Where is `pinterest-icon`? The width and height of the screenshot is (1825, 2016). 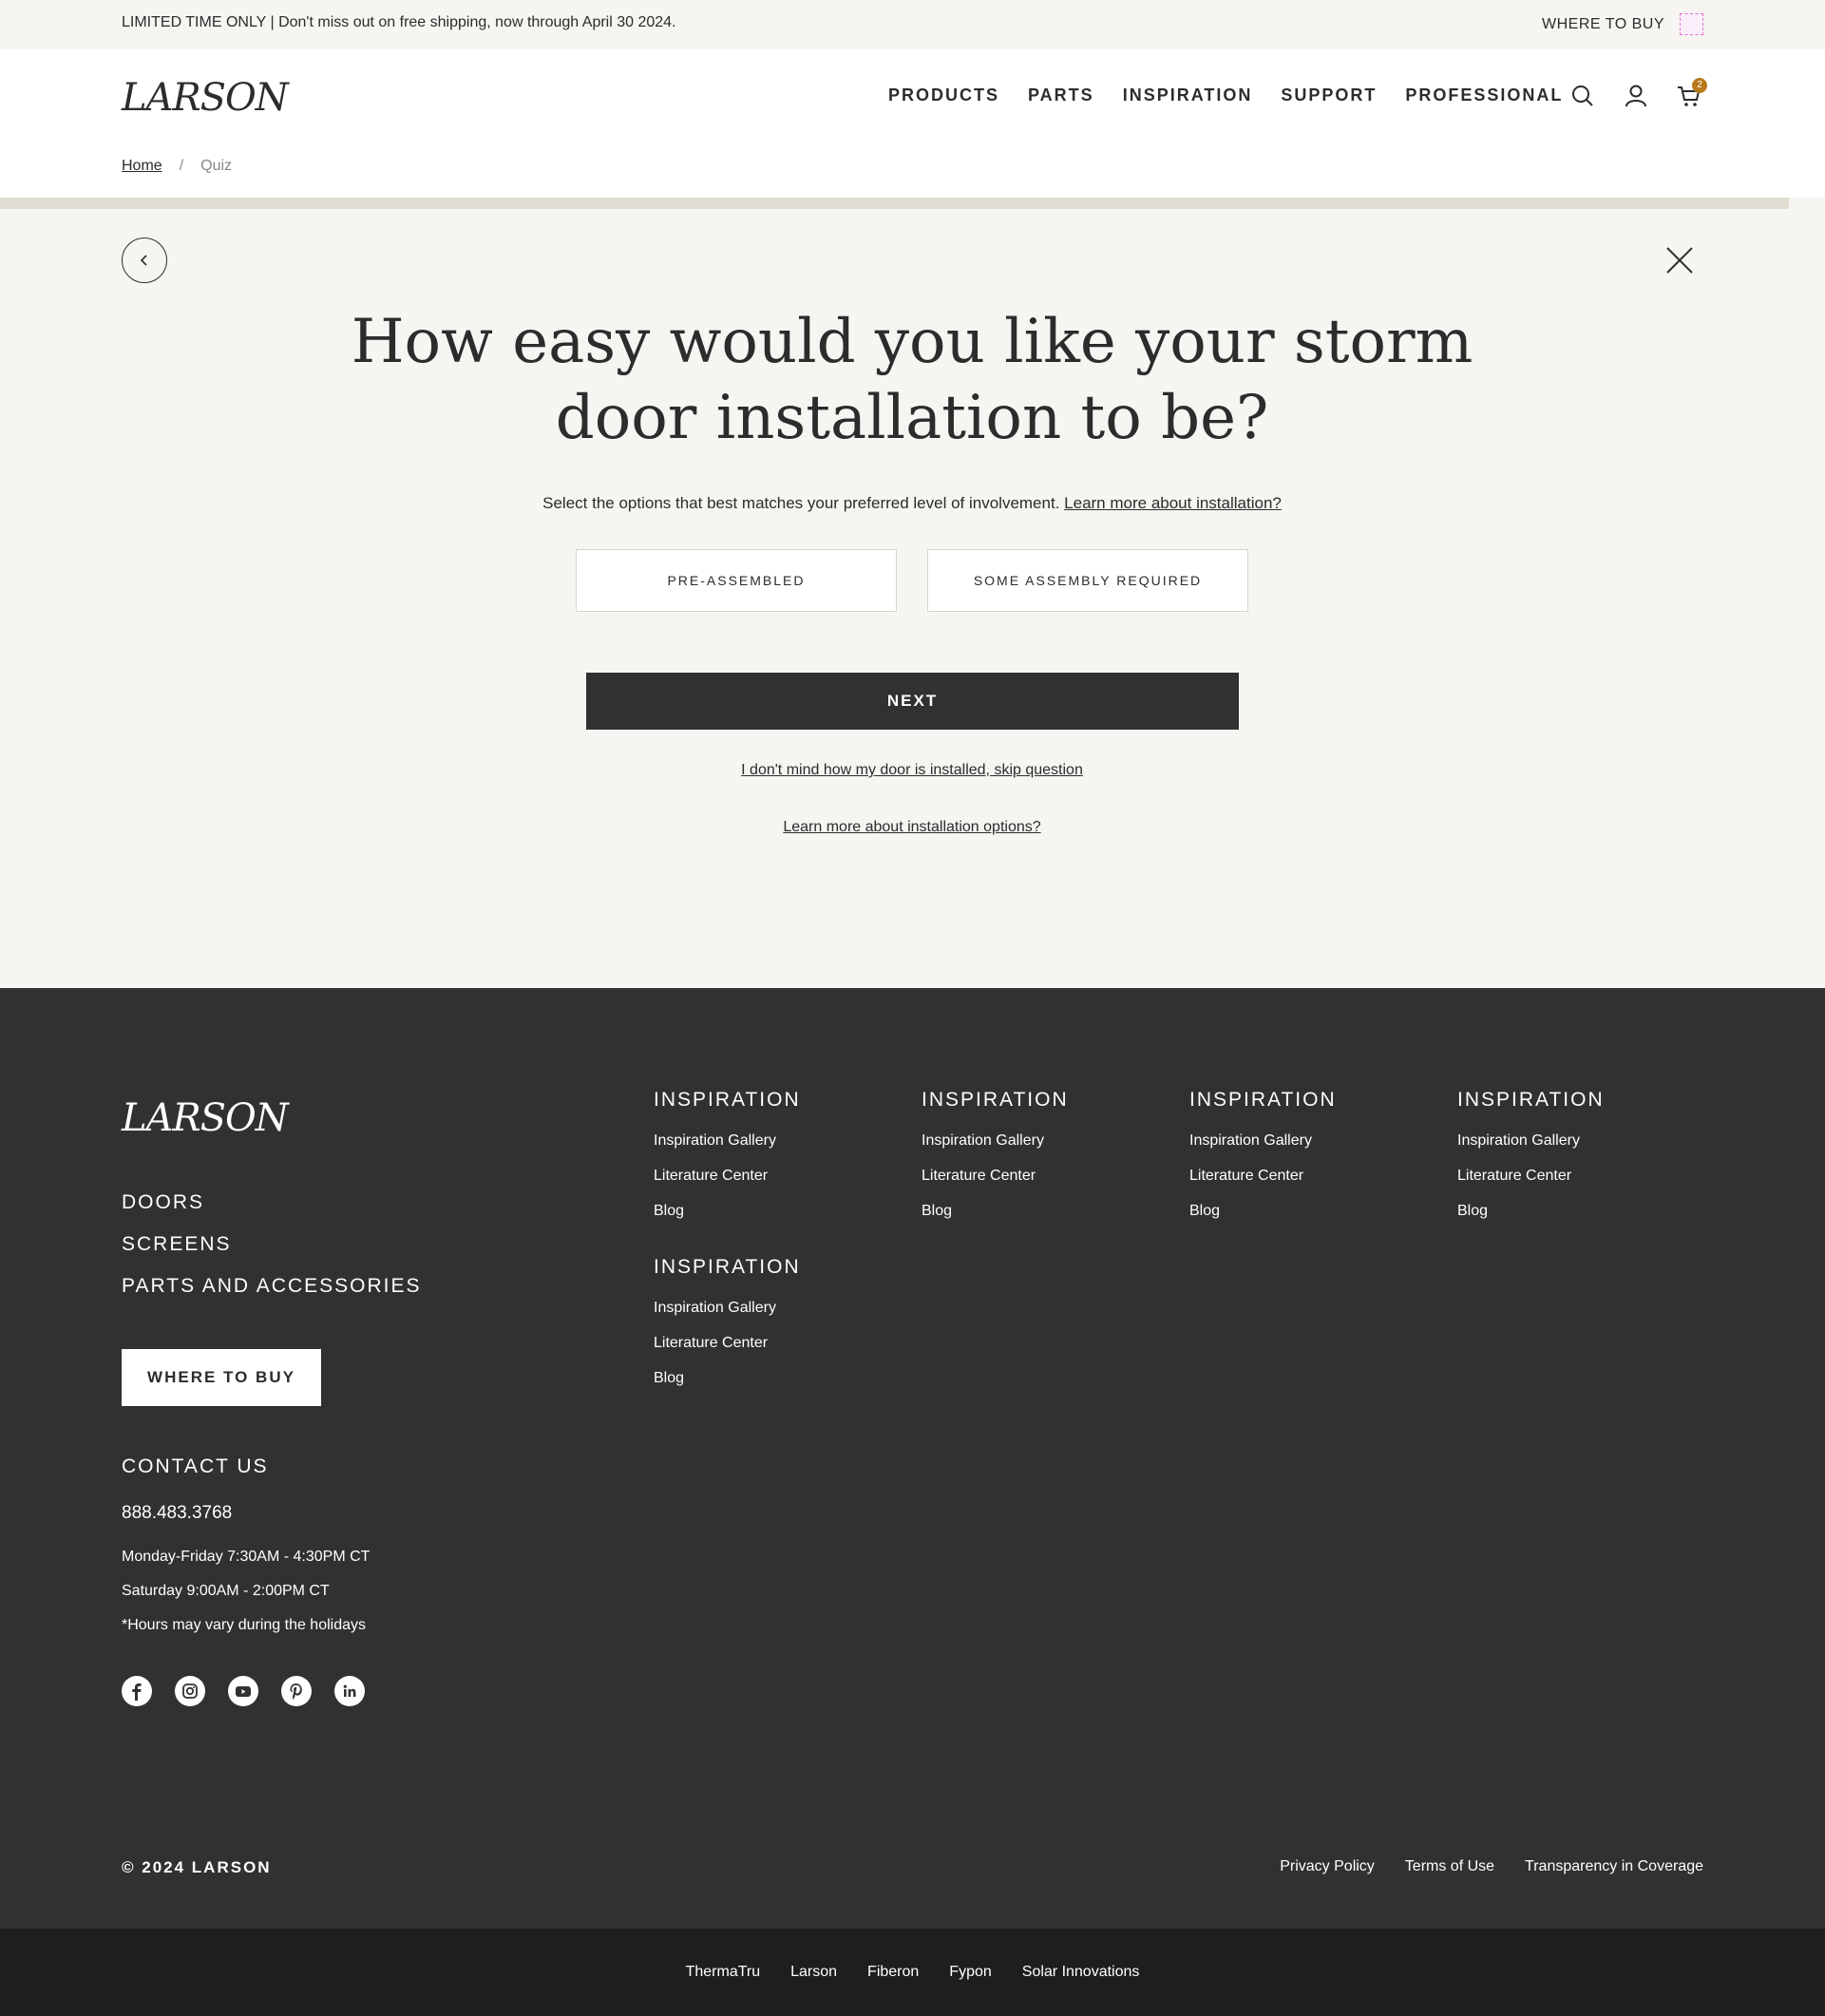
pinterest-icon is located at coordinates (296, 1691).